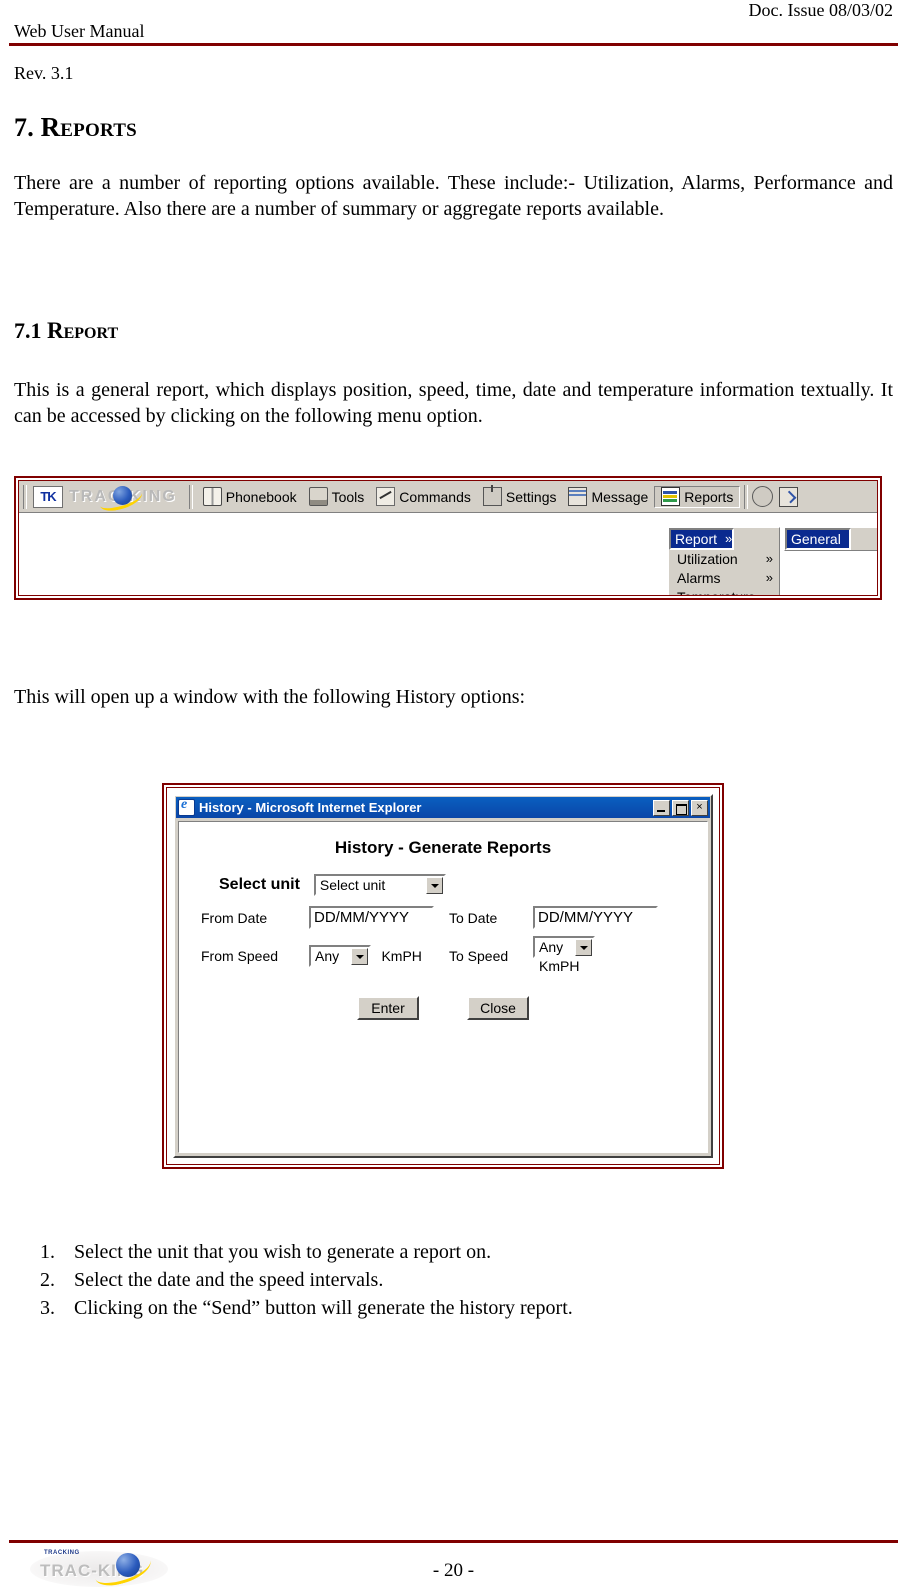 The image size is (907, 1593). What do you see at coordinates (88, 127) in the screenshot?
I see `section-7-title: Reports` at bounding box center [88, 127].